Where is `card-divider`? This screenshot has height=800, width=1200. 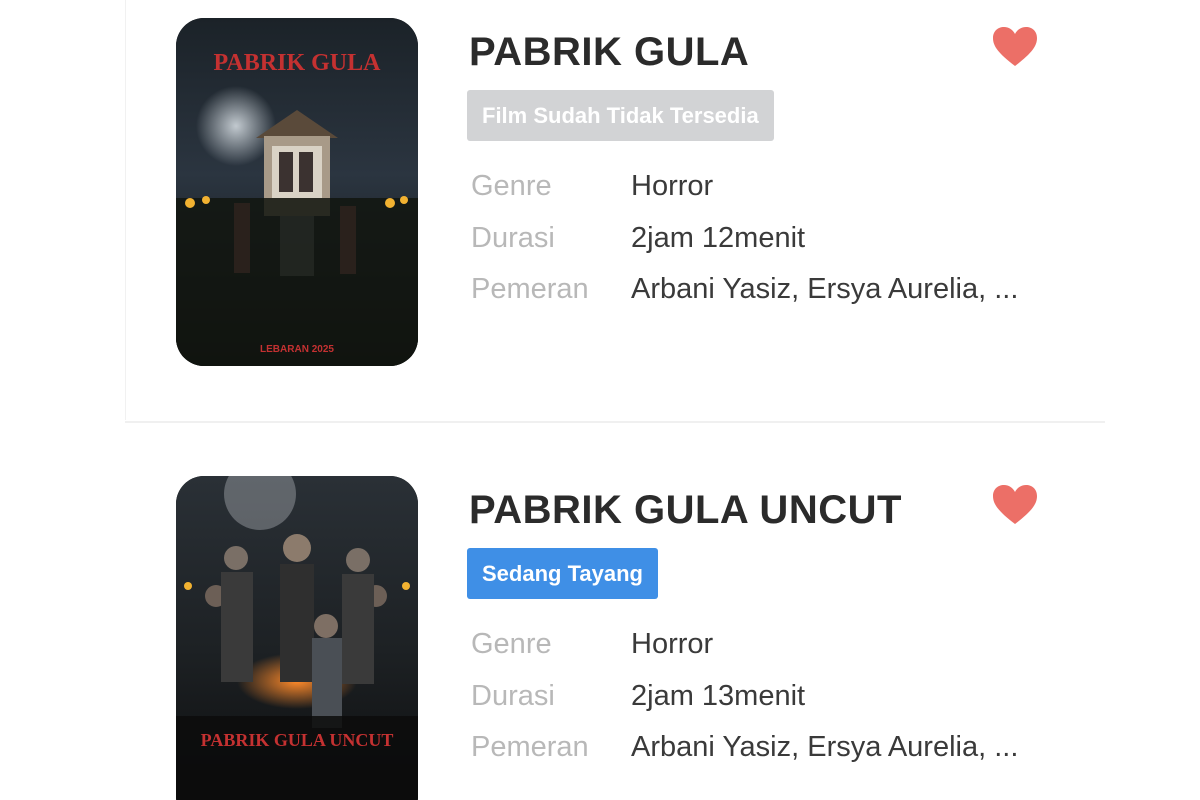
card-divider is located at coordinates (615, 422).